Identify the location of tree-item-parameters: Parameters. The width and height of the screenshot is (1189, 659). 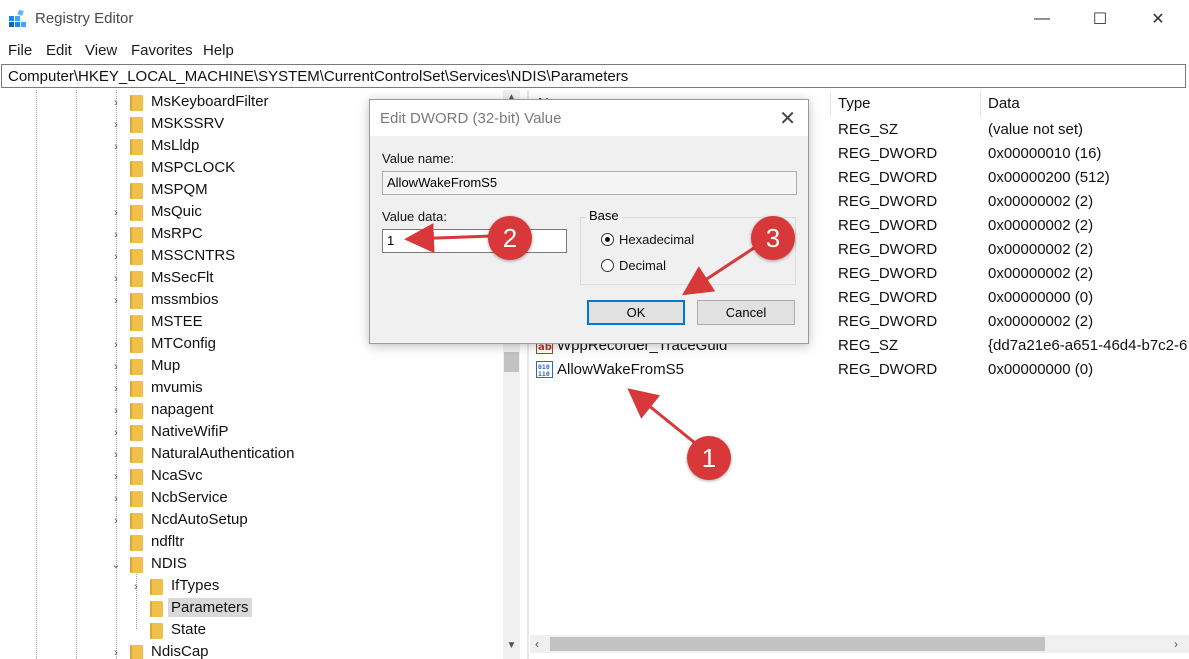
(250, 609).